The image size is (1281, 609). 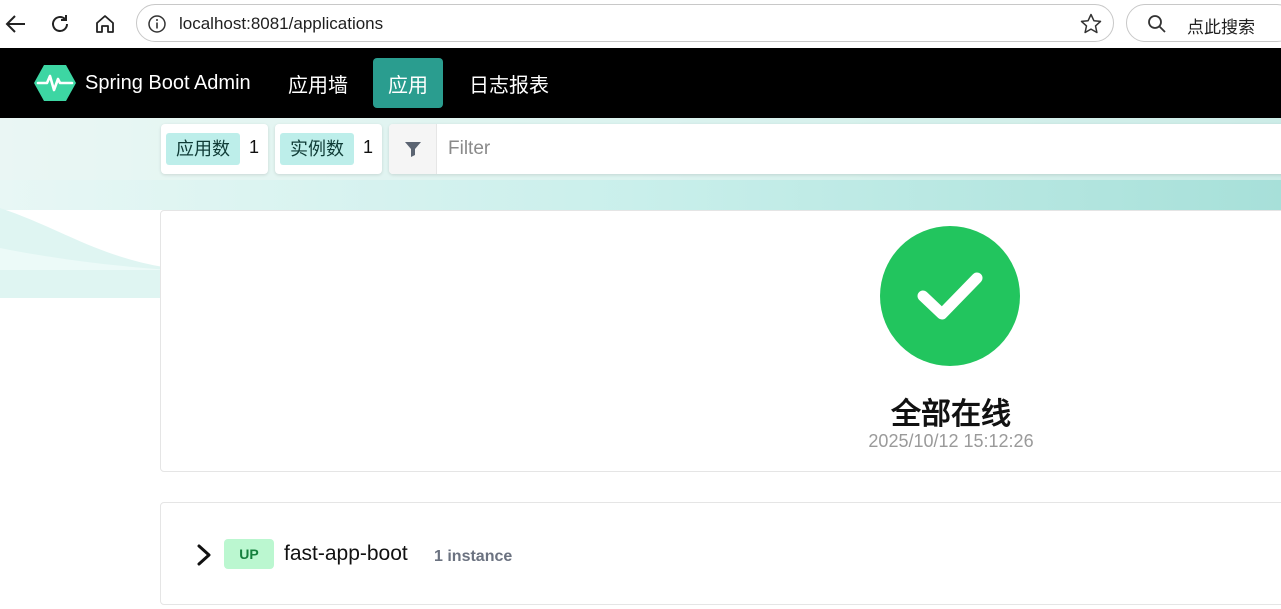 I want to click on app-count-pill: 应用数 1, so click(x=214, y=149).